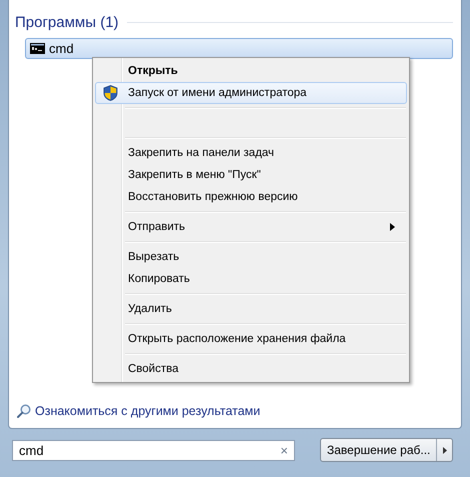  What do you see at coordinates (284, 450) in the screenshot?
I see `clear-button: ×` at bounding box center [284, 450].